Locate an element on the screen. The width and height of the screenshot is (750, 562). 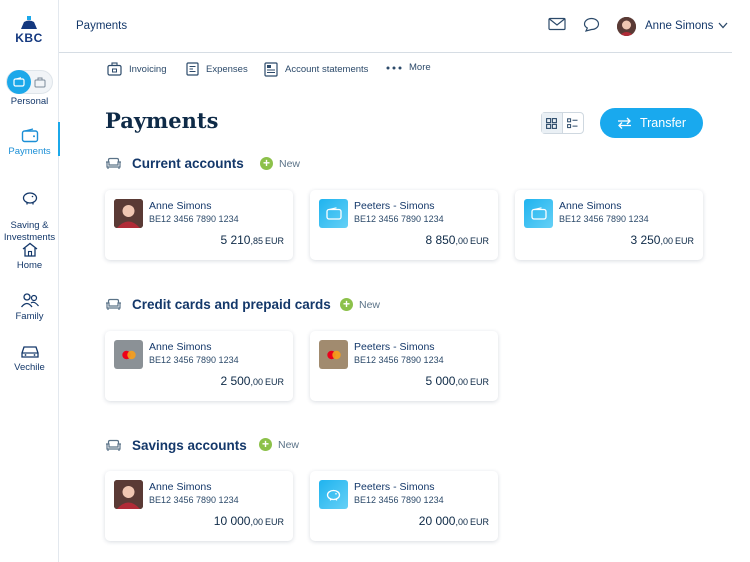
section-credit-cards-header: Credit cards and prepaid cards is located at coordinates (218, 304).